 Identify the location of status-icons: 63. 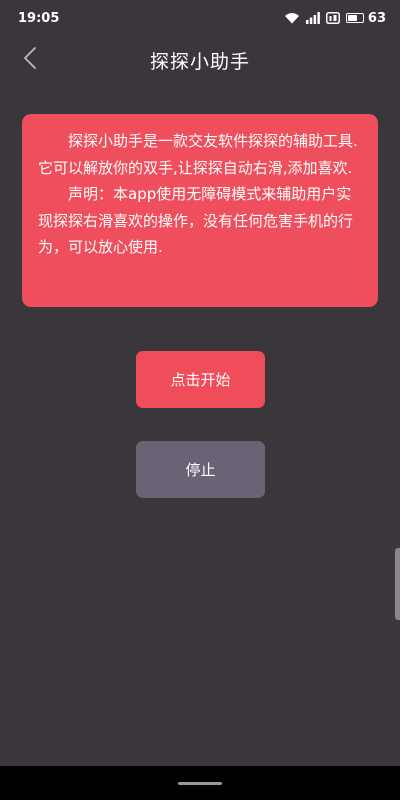
(335, 18).